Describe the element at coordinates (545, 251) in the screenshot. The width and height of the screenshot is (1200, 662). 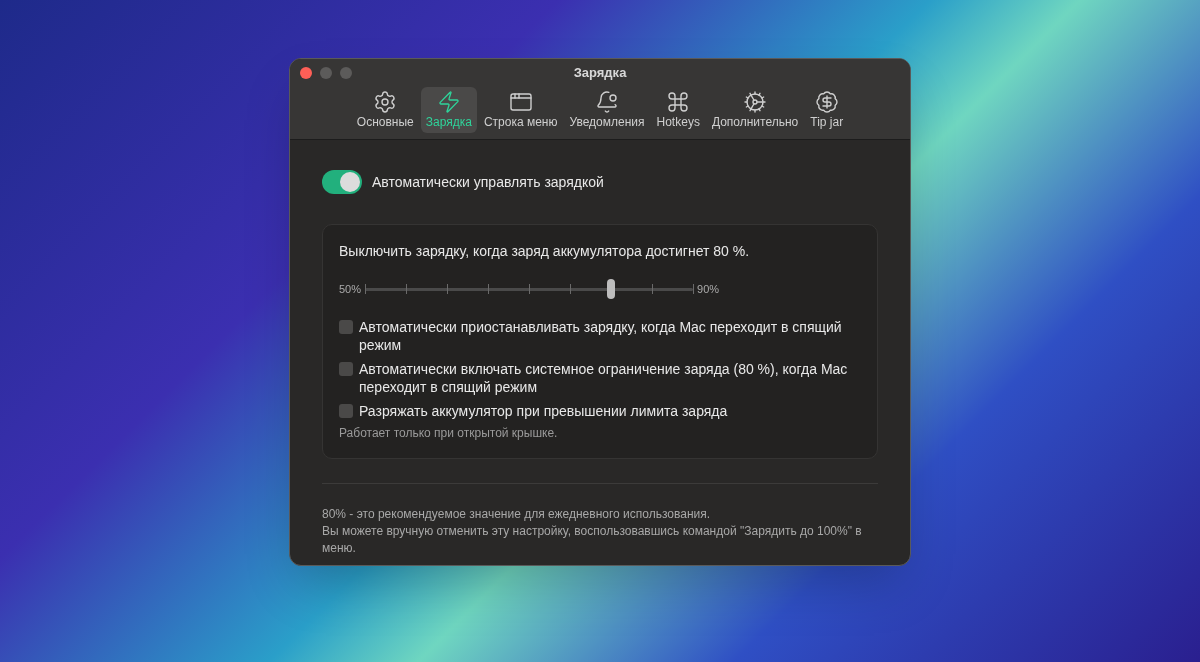
I see `limit-caption: Выключить зарядку, когда заряд аккумулятора достигнет 80 %.` at that location.